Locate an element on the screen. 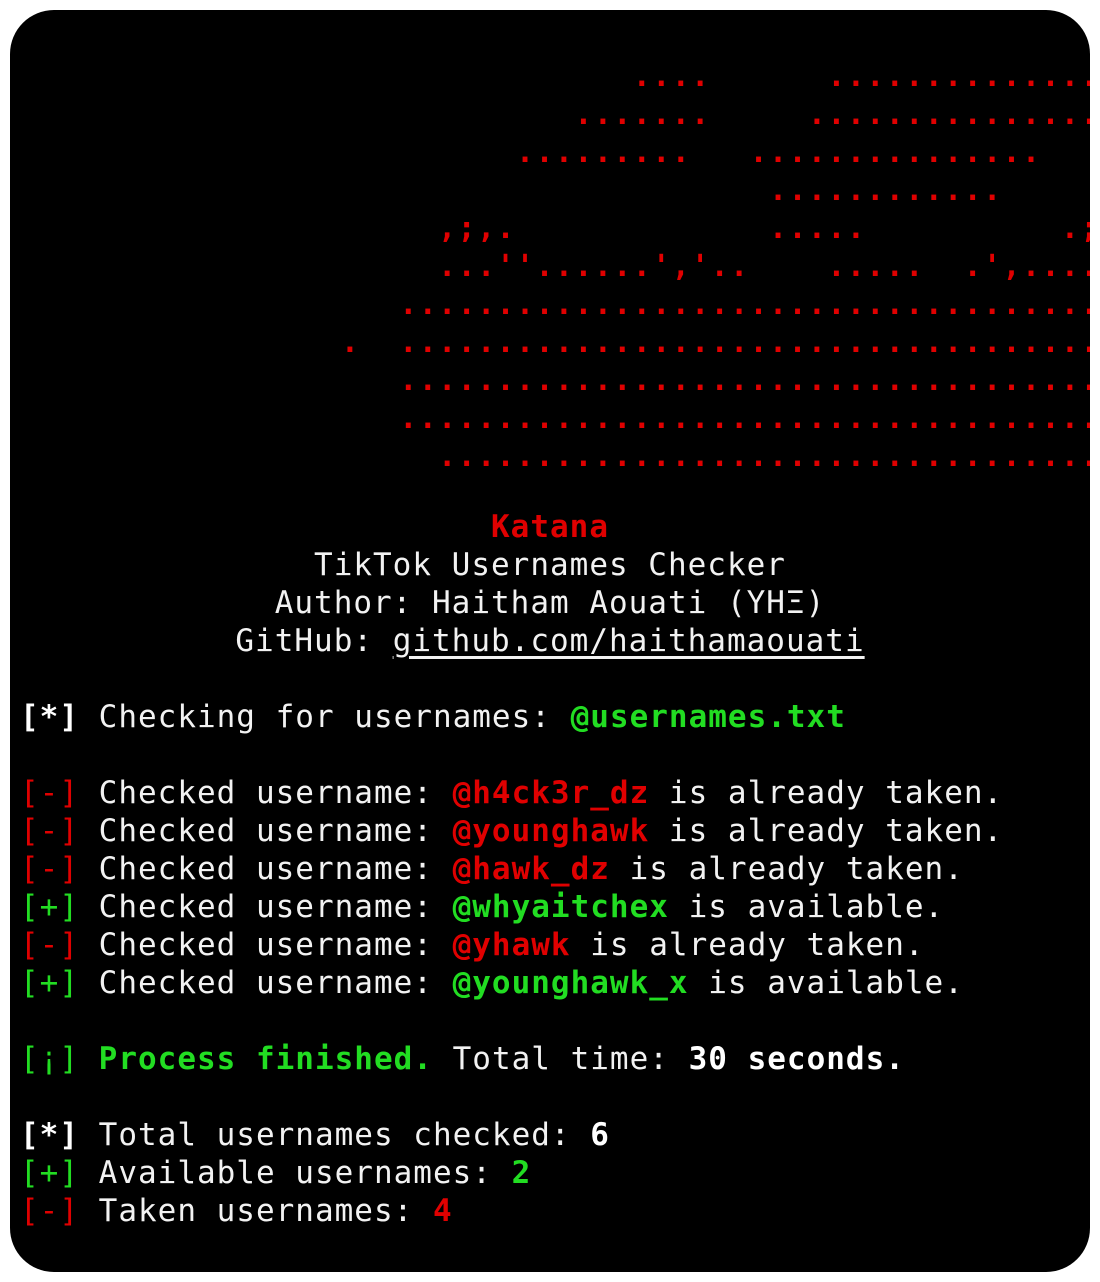  summary-total-line: [*] Total usernames checked: 6 is located at coordinates (315, 1135).